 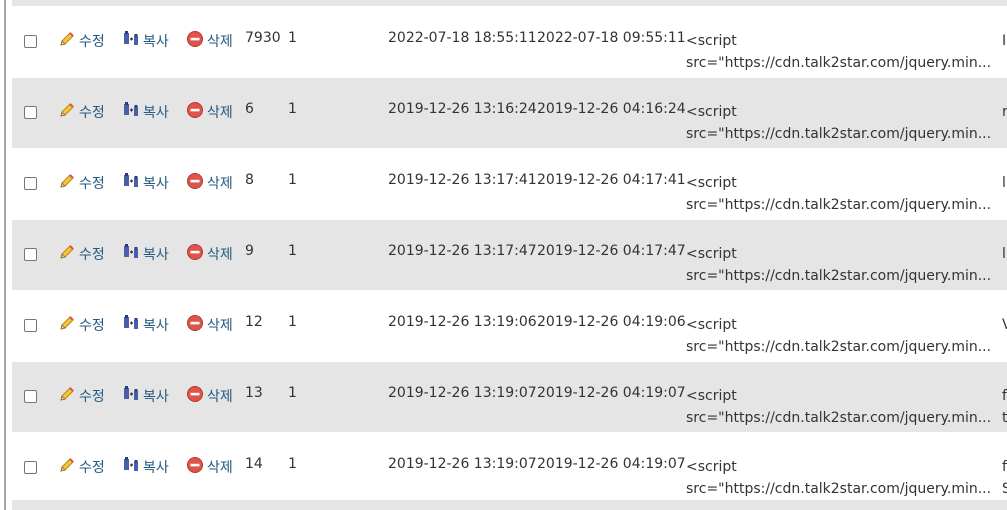 I want to click on truncated-line-1: V, so click(x=1004, y=325).